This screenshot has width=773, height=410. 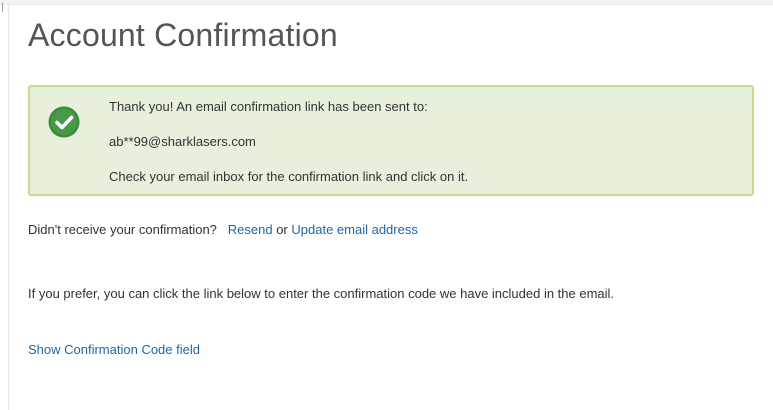 I want to click on left-border, so click(x=8, y=207).